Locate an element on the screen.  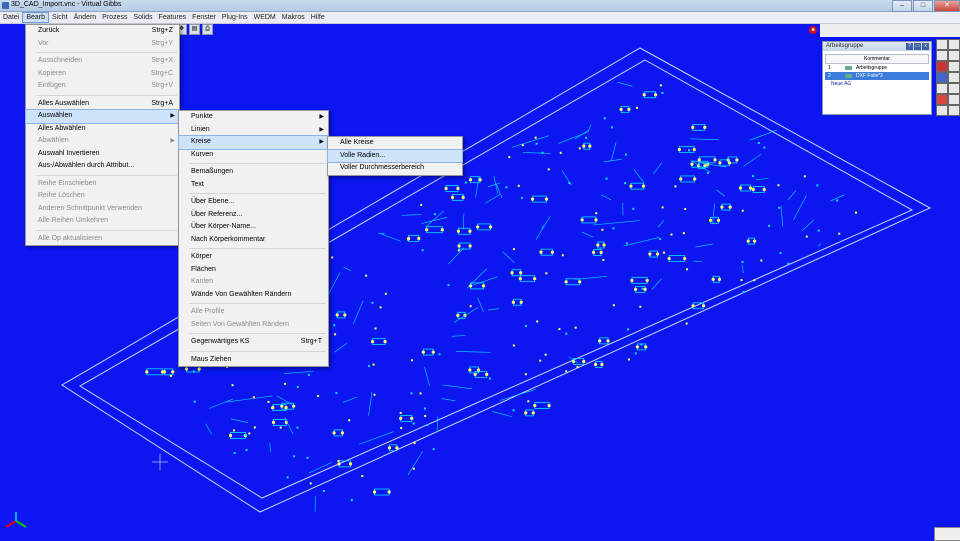
circles-menu-item-alle-kreise: Alle Kreise is located at coordinates (395, 143).